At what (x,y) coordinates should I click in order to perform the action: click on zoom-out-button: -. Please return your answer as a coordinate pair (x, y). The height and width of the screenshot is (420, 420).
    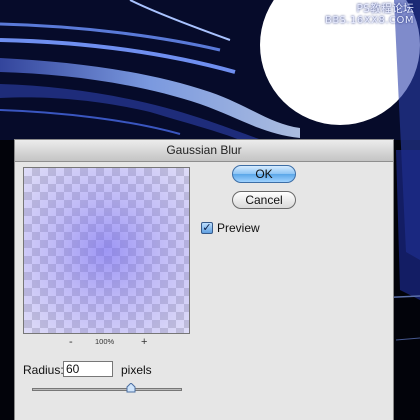
    Looking at the image, I should click on (71, 342).